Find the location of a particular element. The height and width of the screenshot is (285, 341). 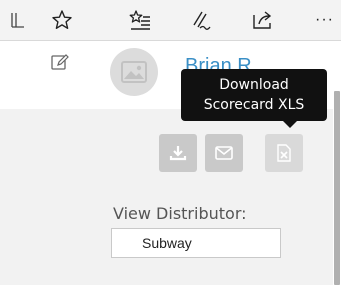

browser-toolbar: ··· is located at coordinates (170, 20).